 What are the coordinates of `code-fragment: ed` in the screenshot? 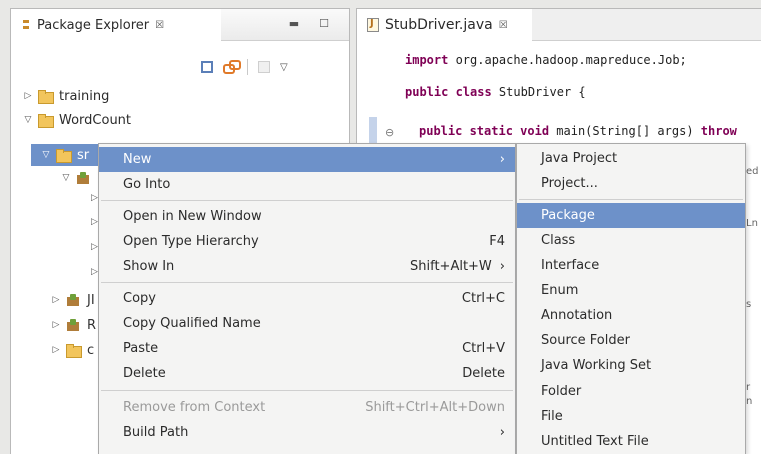 It's located at (752, 171).